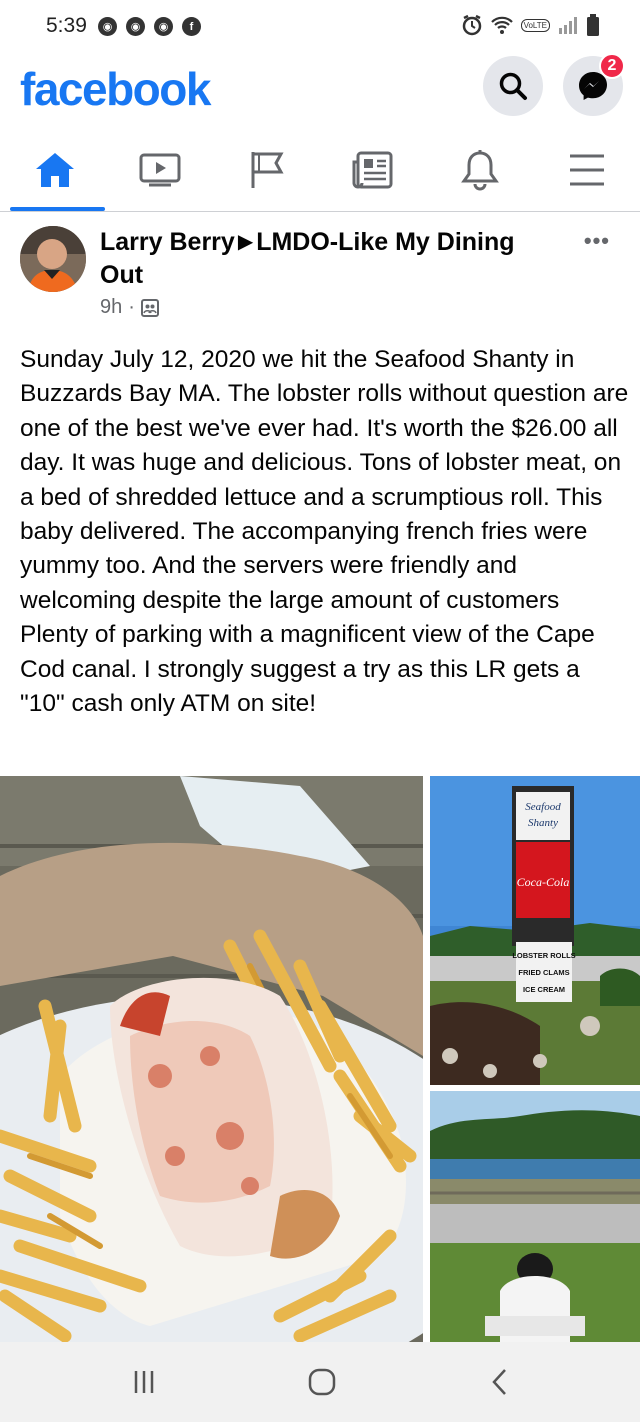 Image resolution: width=640 pixels, height=1422 pixels. I want to click on tab-watch, so click(160, 169).